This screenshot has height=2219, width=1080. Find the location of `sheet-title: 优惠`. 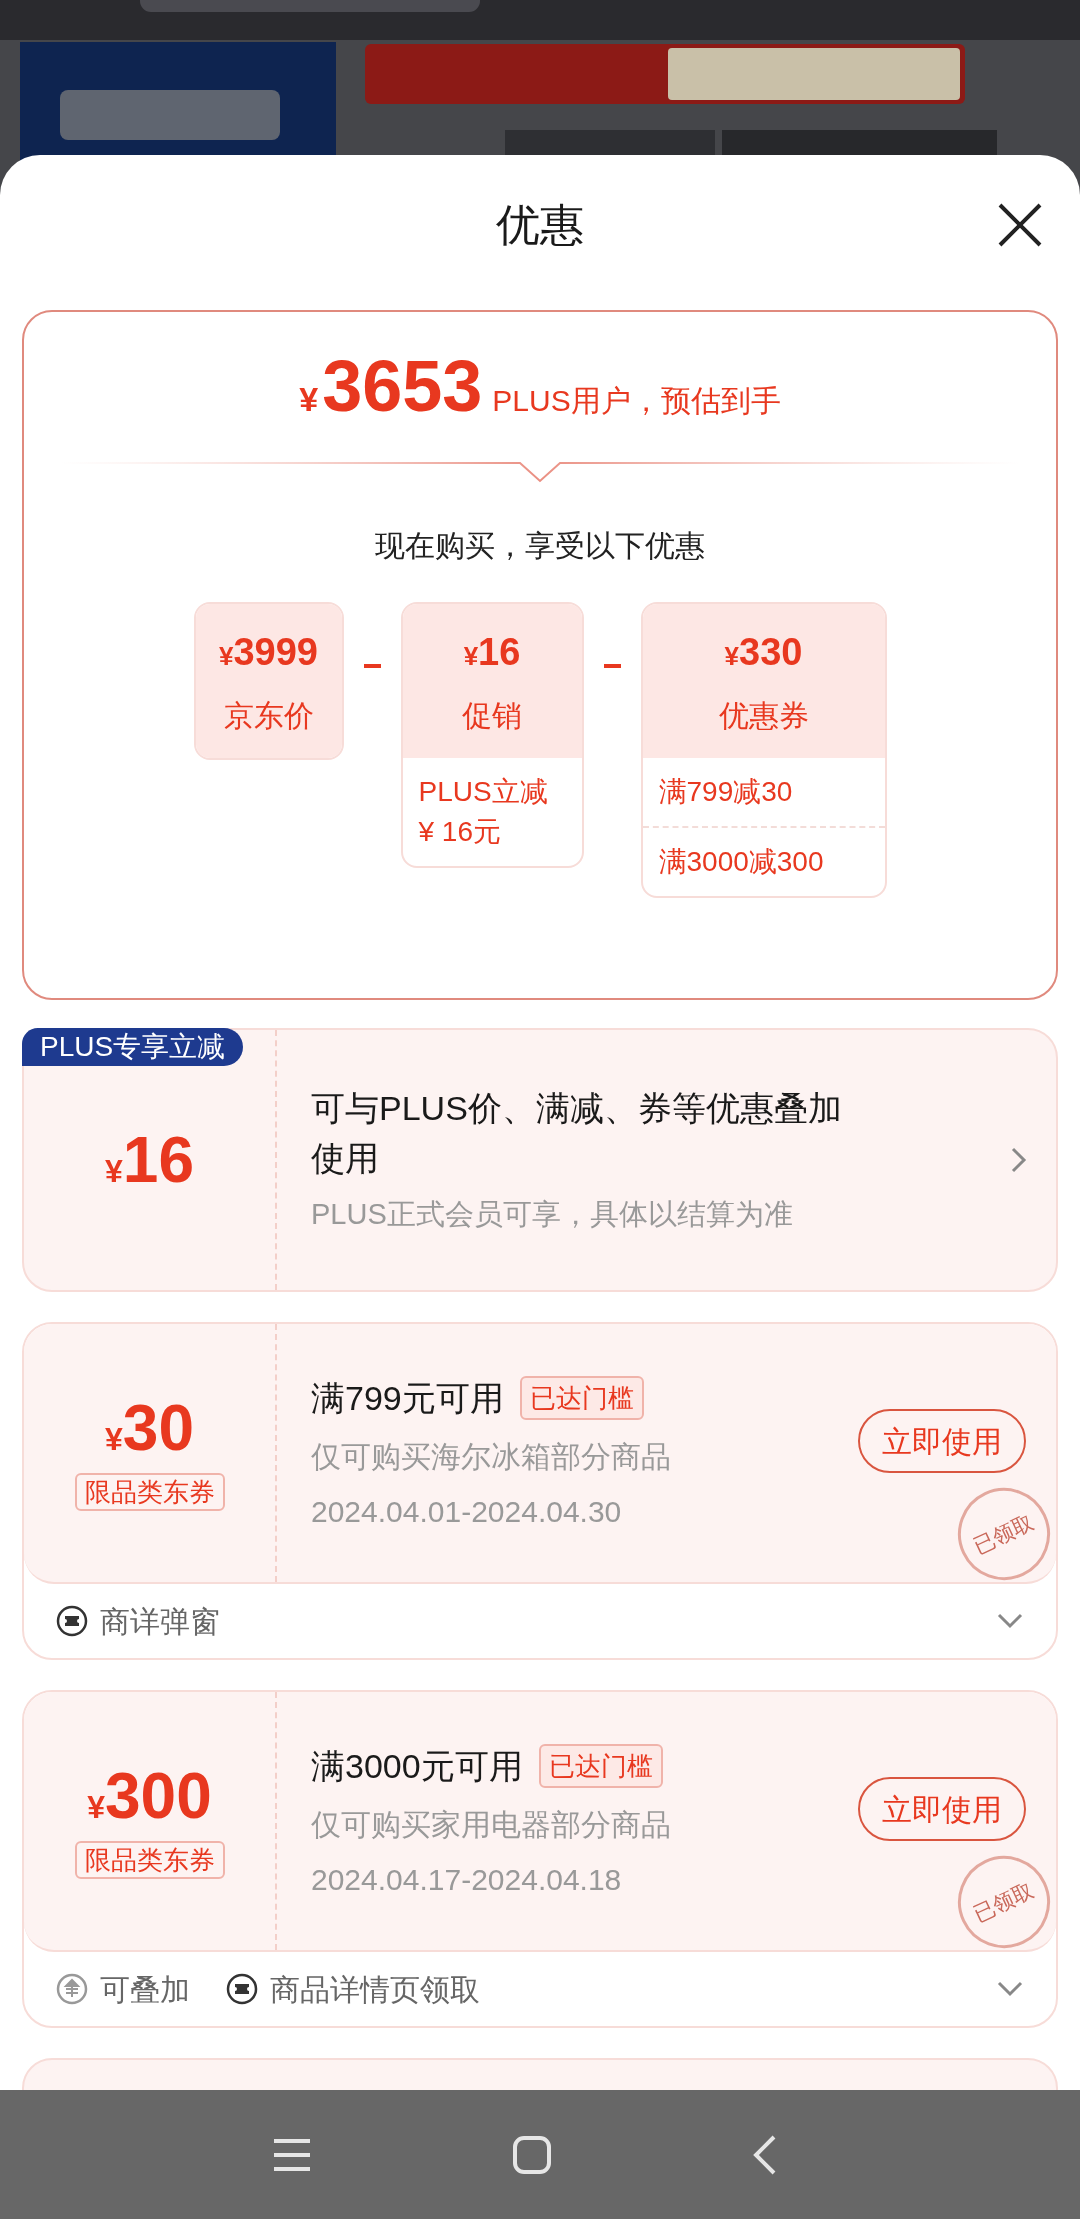

sheet-title: 优惠 is located at coordinates (540, 225).